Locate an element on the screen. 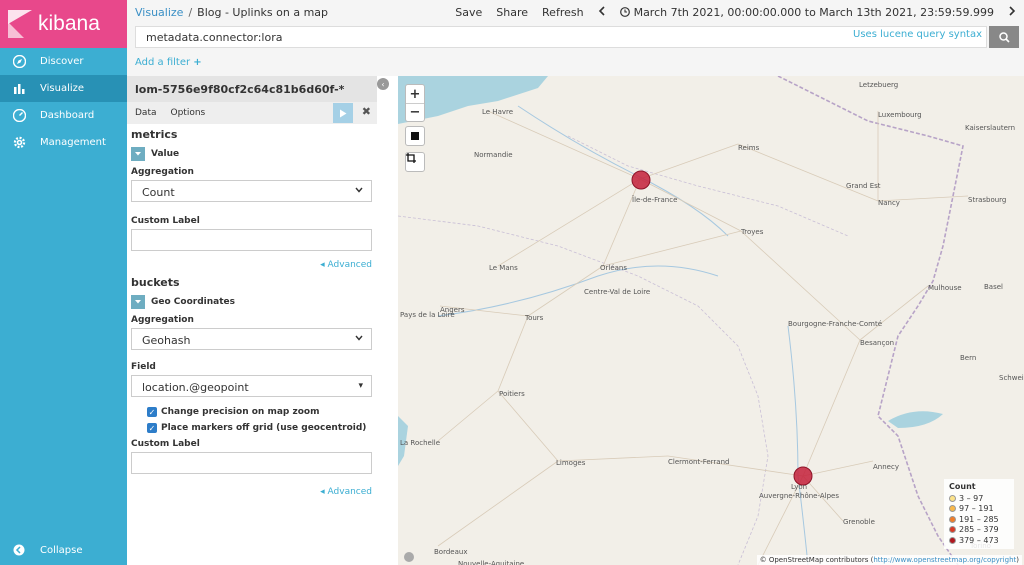 The width and height of the screenshot is (1024, 565). map-place-label: Basel is located at coordinates (993, 287).